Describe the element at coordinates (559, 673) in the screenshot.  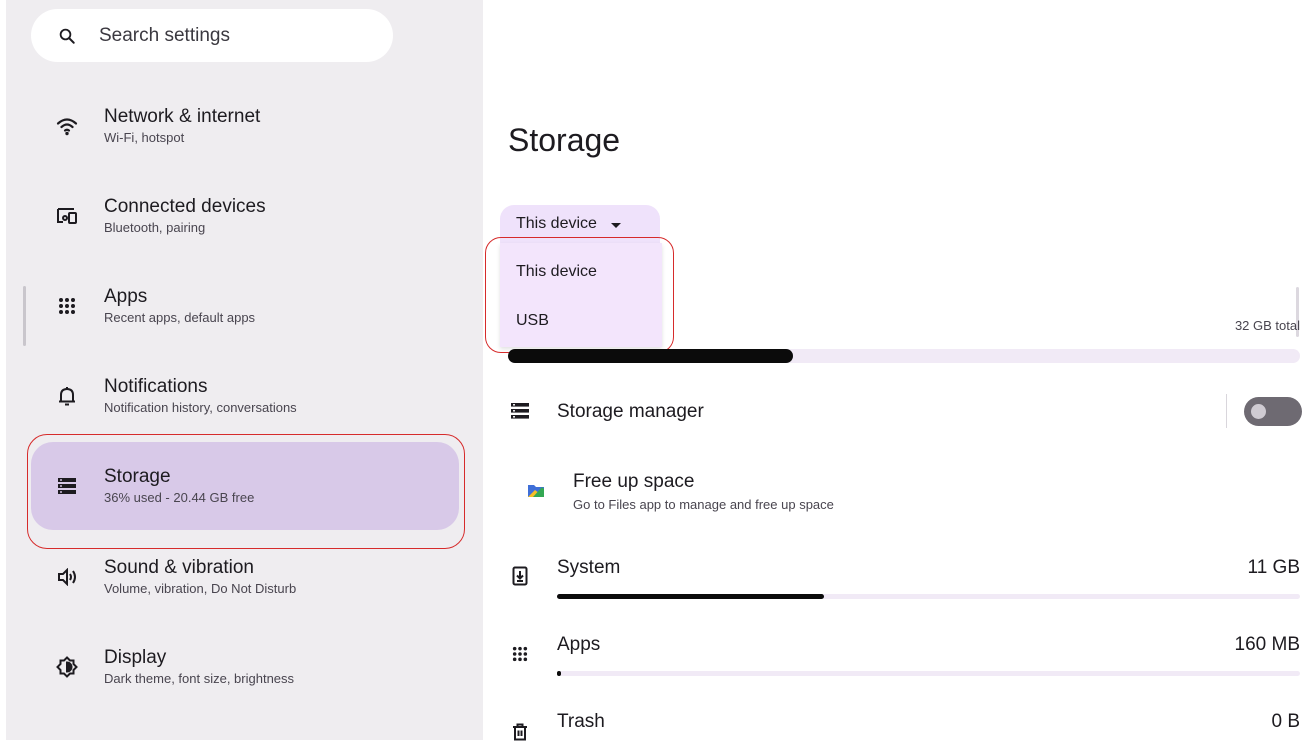
I see `apps-usage-fill` at that location.